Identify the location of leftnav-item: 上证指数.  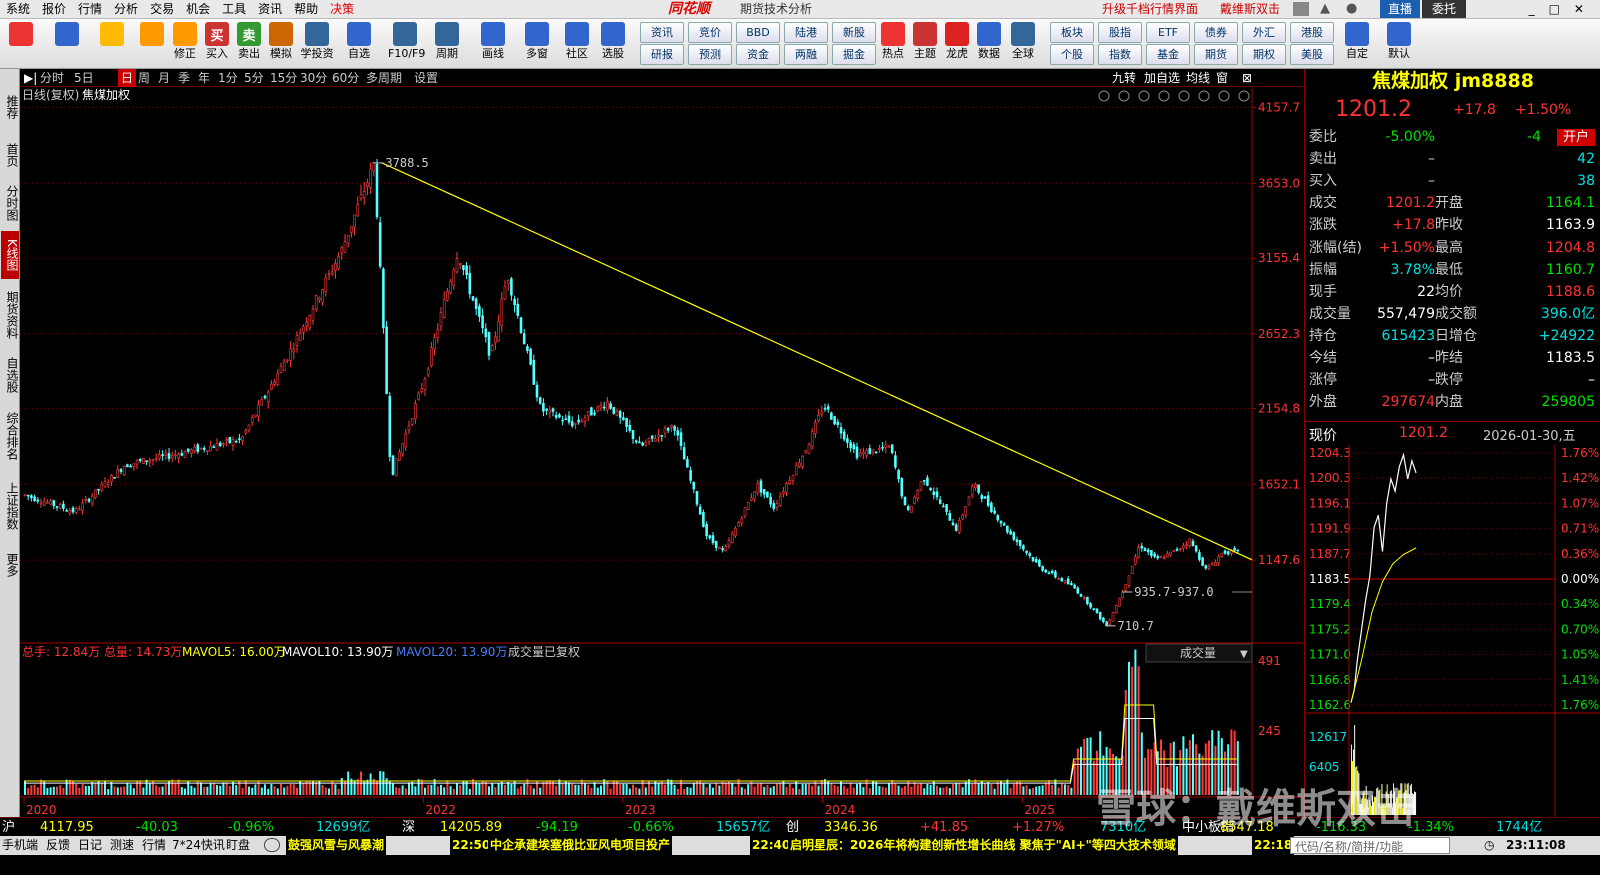
(10, 506).